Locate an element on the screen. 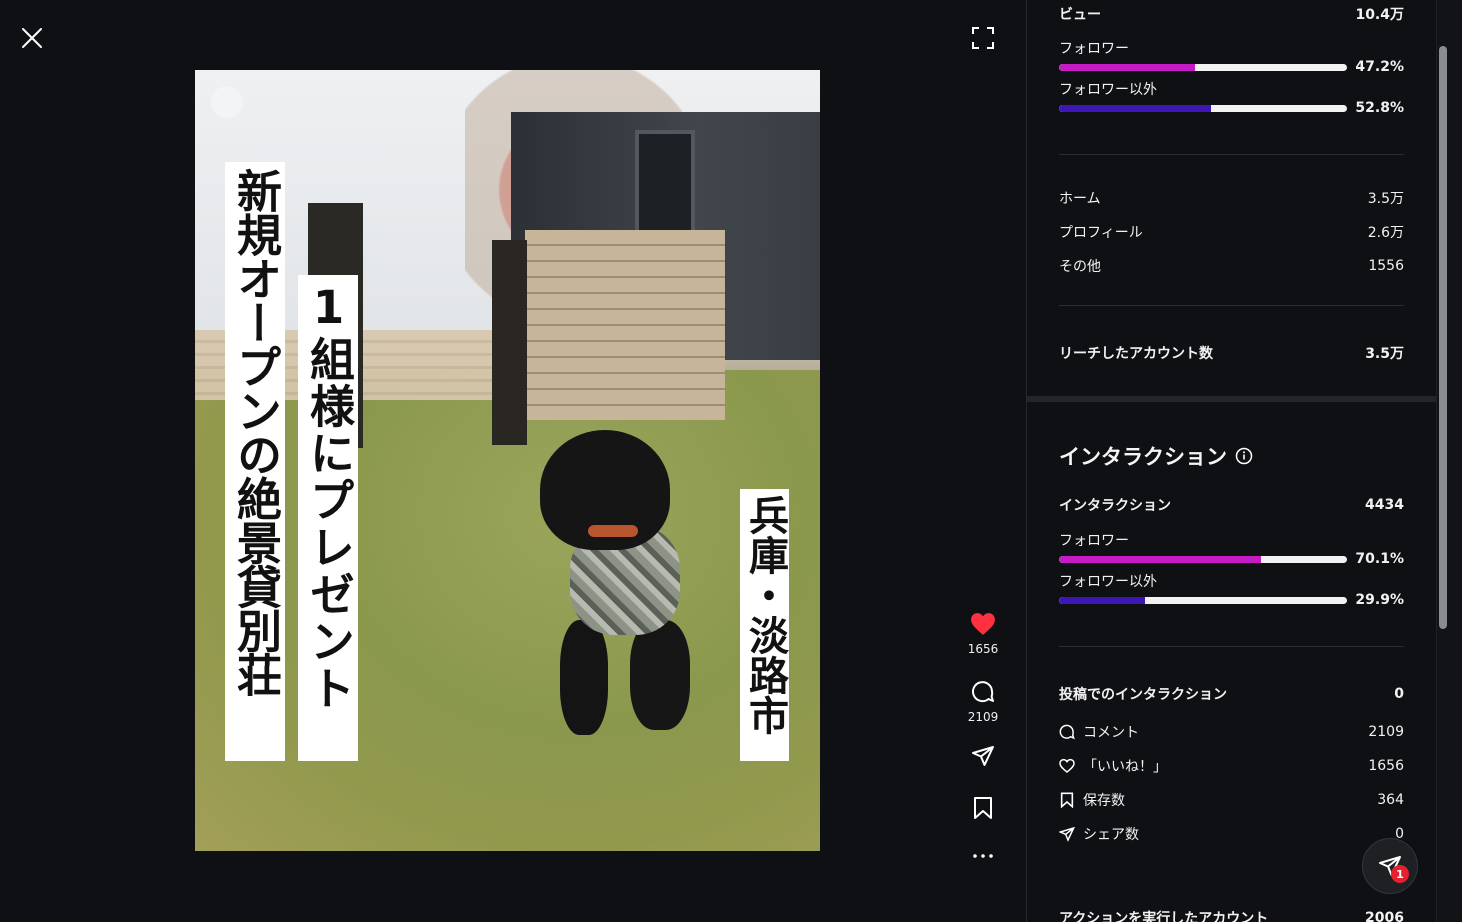 Image resolution: width=1462 pixels, height=922 pixels. accounts-action-label: アクションを実行したアカウント is located at coordinates (1164, 916).